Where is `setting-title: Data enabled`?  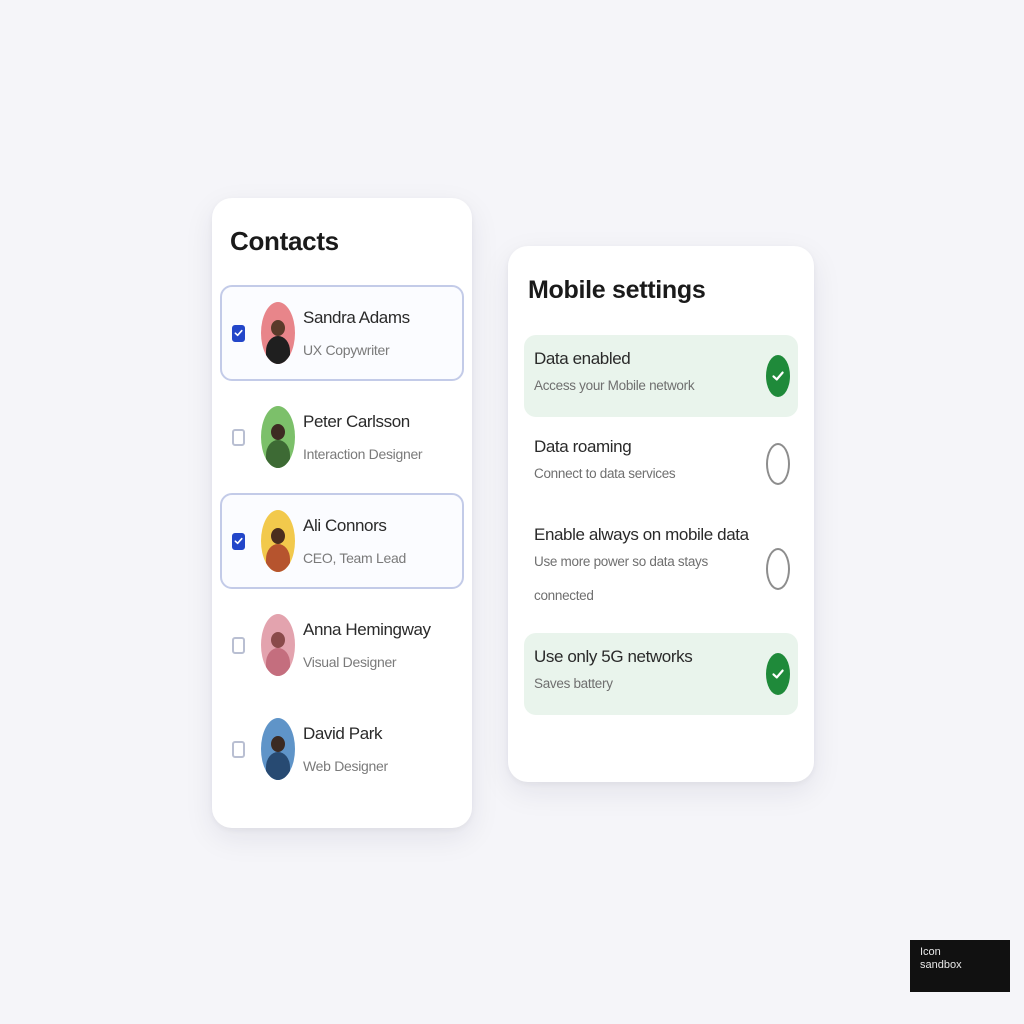
setting-title: Data enabled is located at coordinates (582, 358).